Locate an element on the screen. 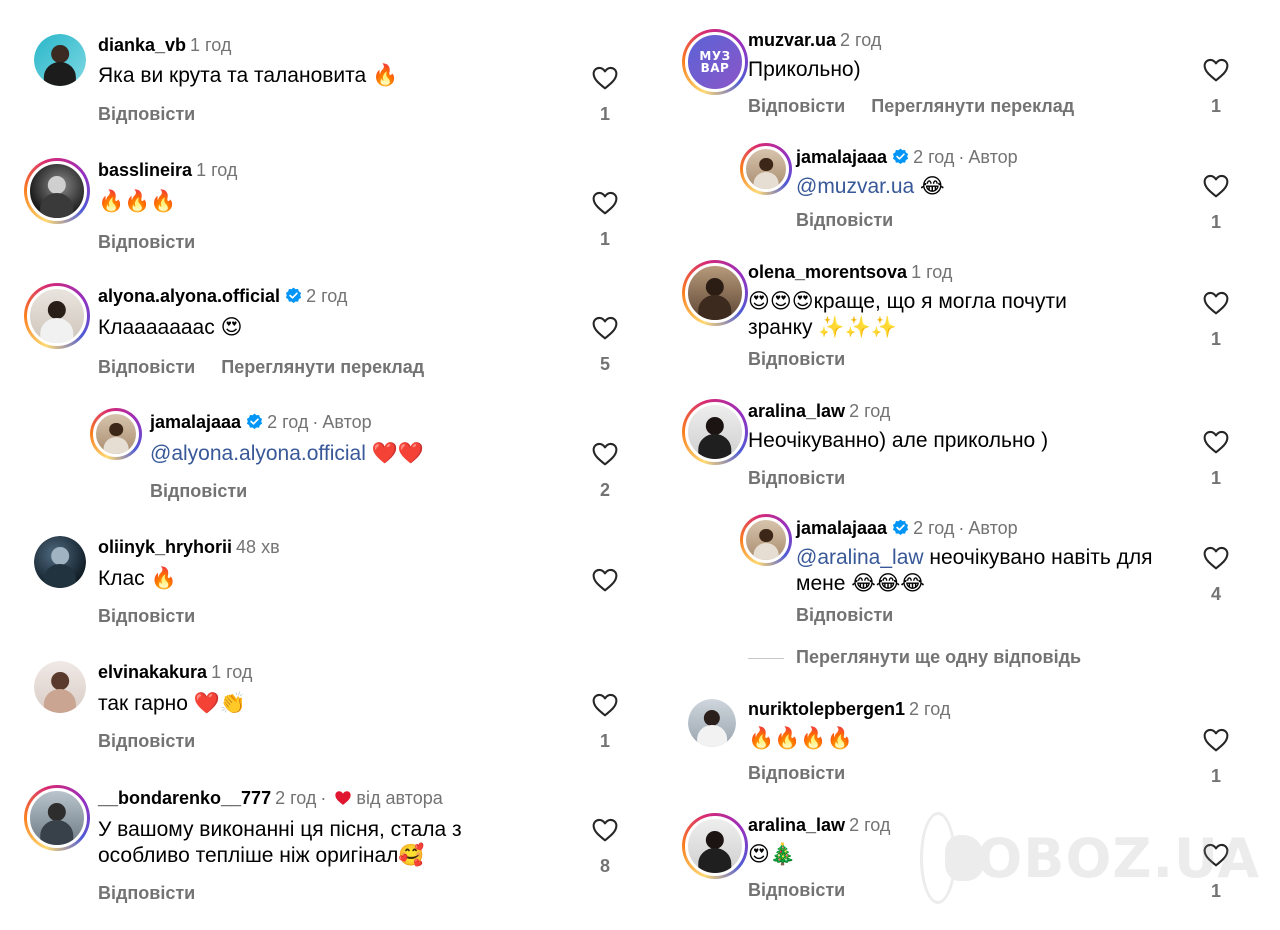  username: nuriktolepbergen1 is located at coordinates (826, 709).